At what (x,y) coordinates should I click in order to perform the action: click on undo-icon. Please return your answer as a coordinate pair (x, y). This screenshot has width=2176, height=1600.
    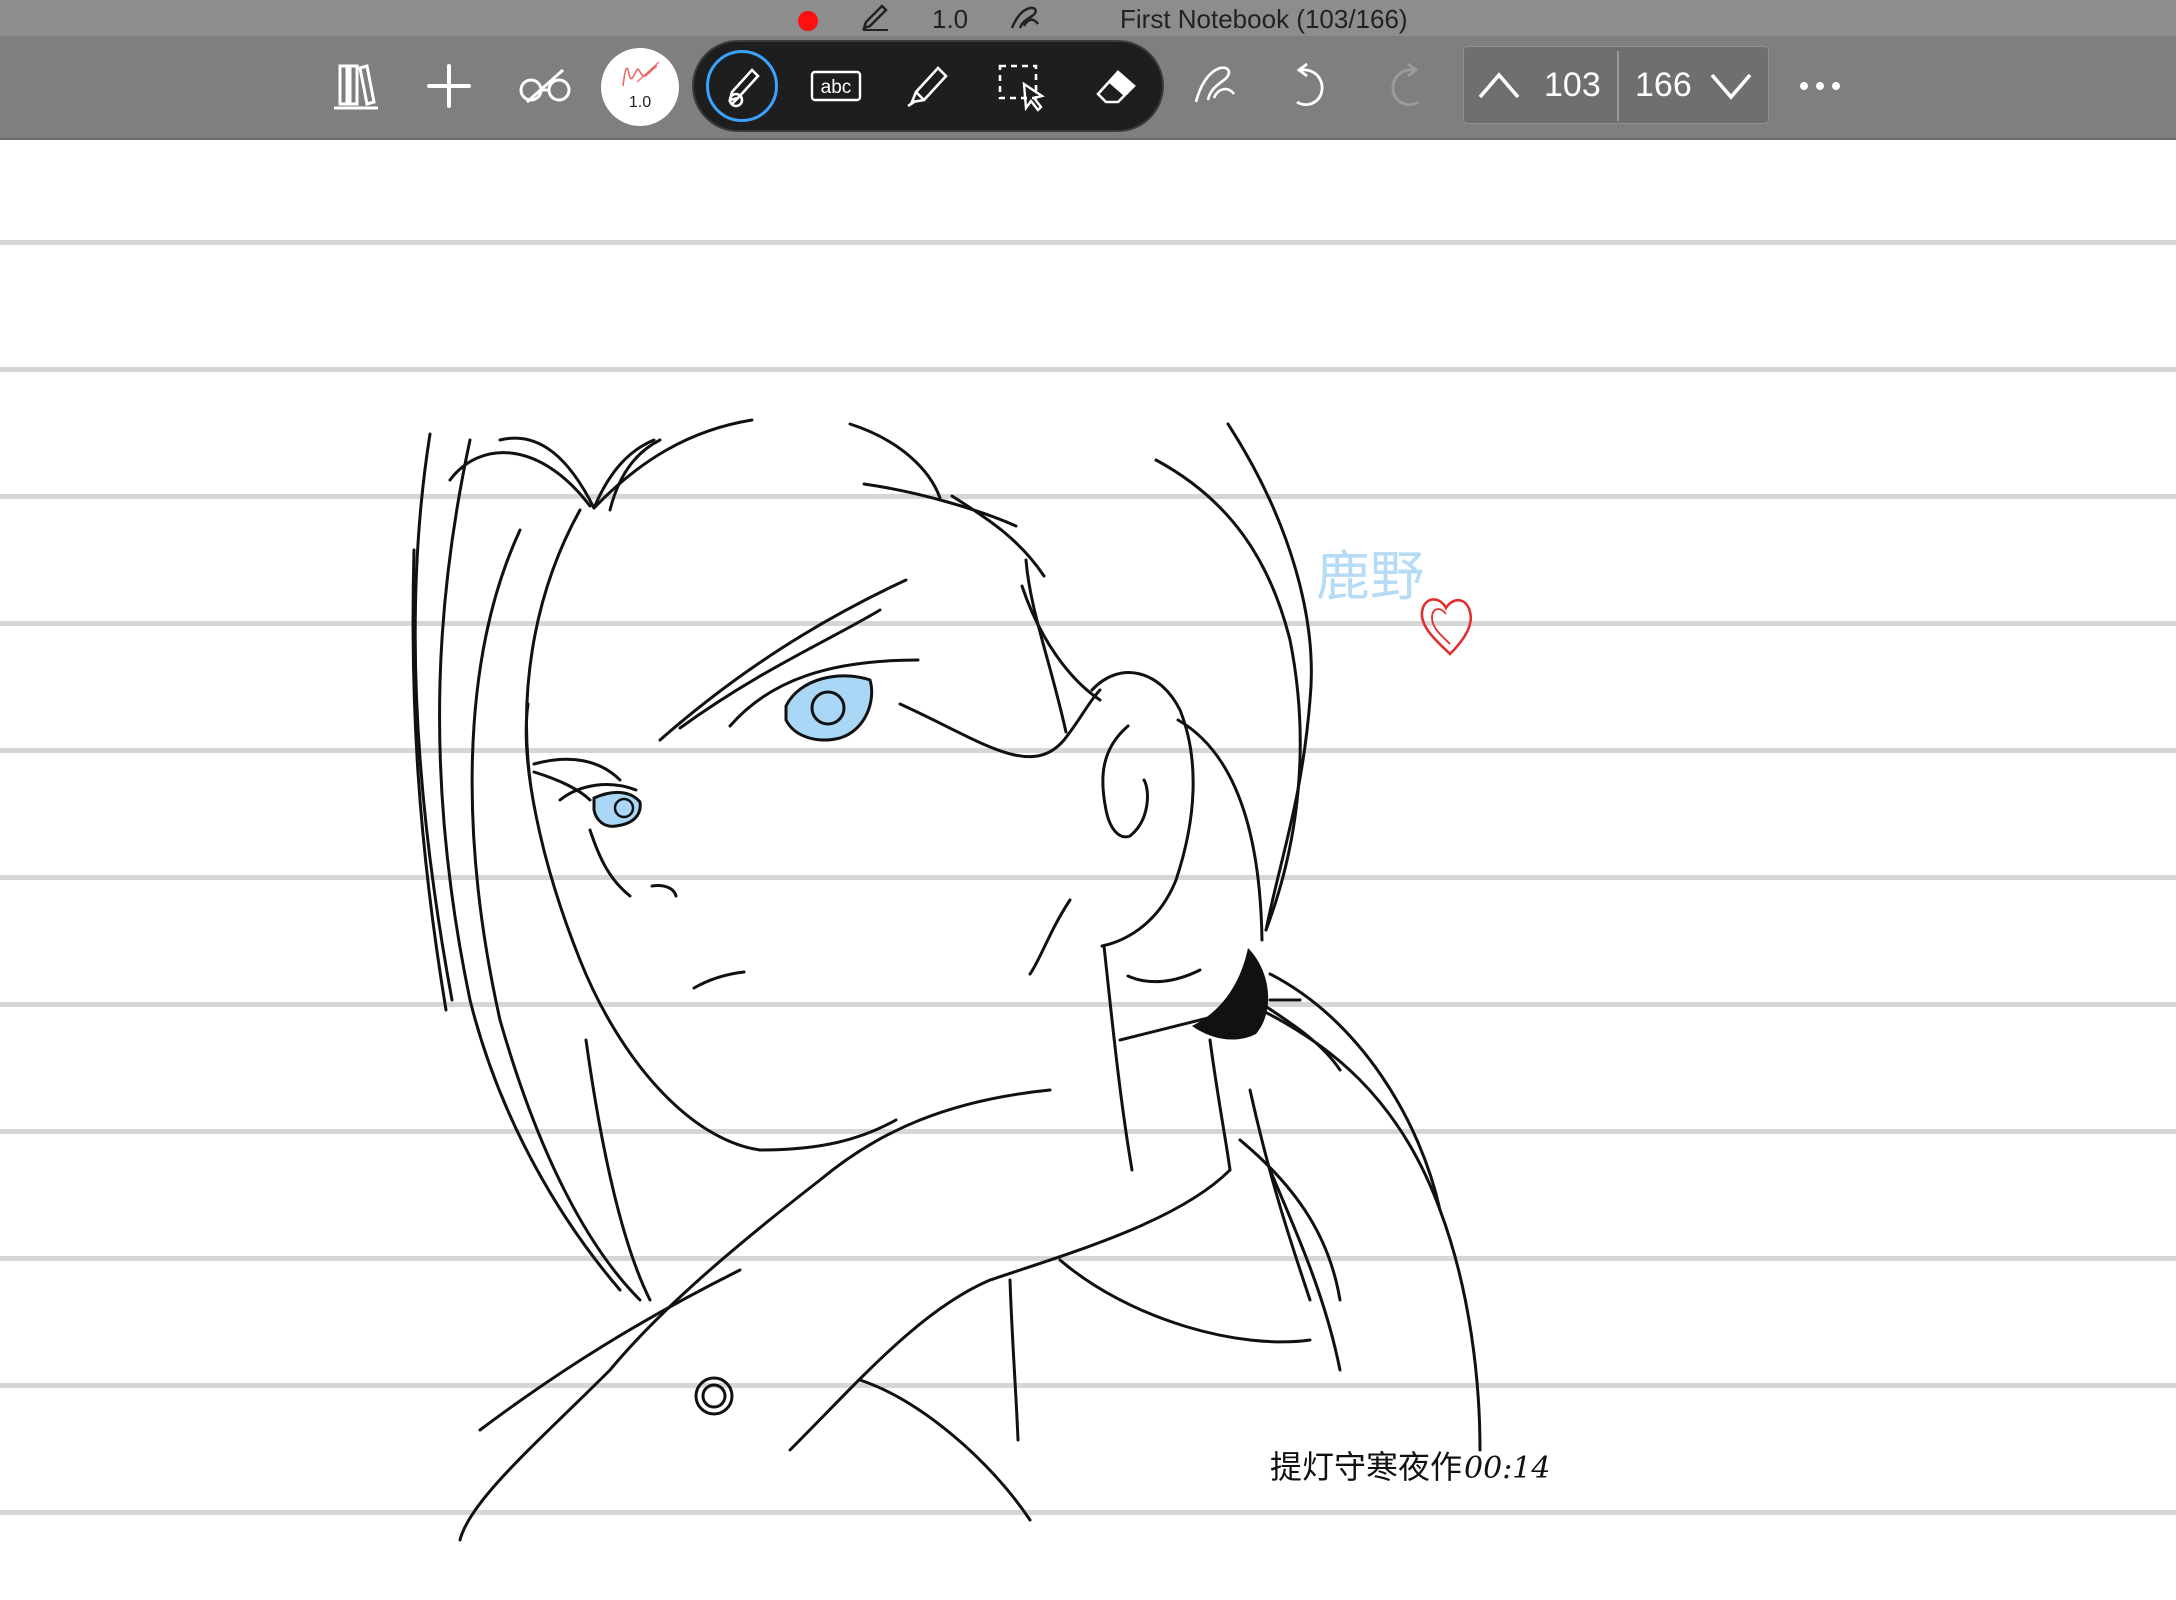
    Looking at the image, I should click on (1310, 84).